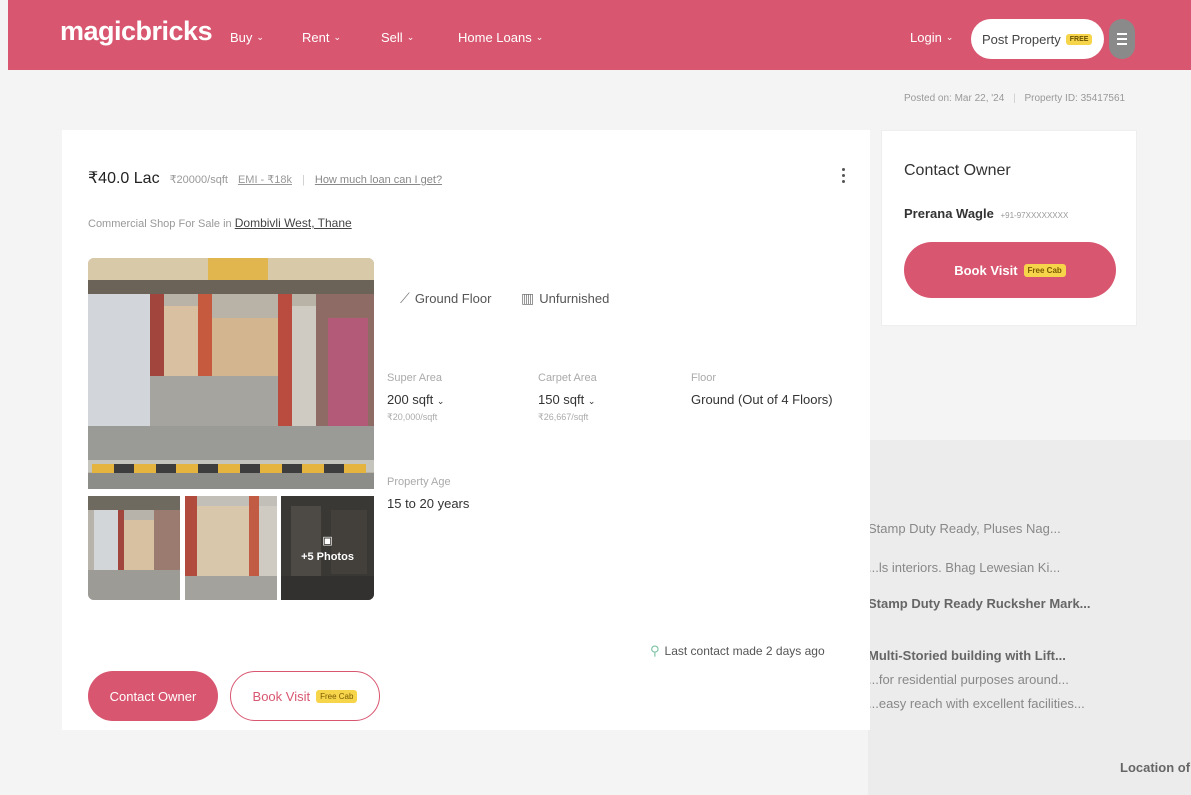  I want to click on post-property-button: Post Property FREE, so click(1037, 39).